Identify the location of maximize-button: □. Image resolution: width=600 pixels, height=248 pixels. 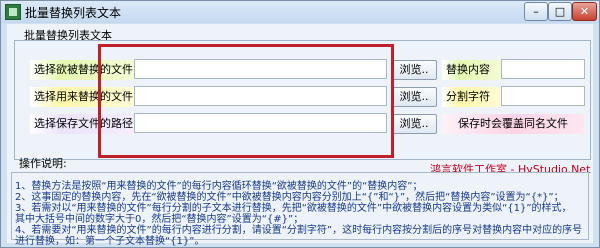
(560, 11).